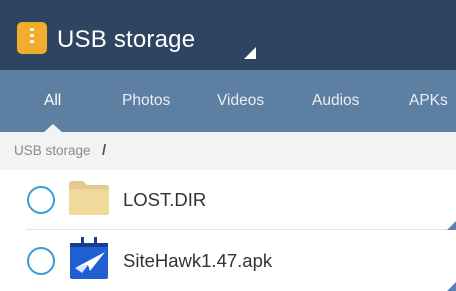  Describe the element at coordinates (250, 53) in the screenshot. I see `dropdown-triangle-icon` at that location.